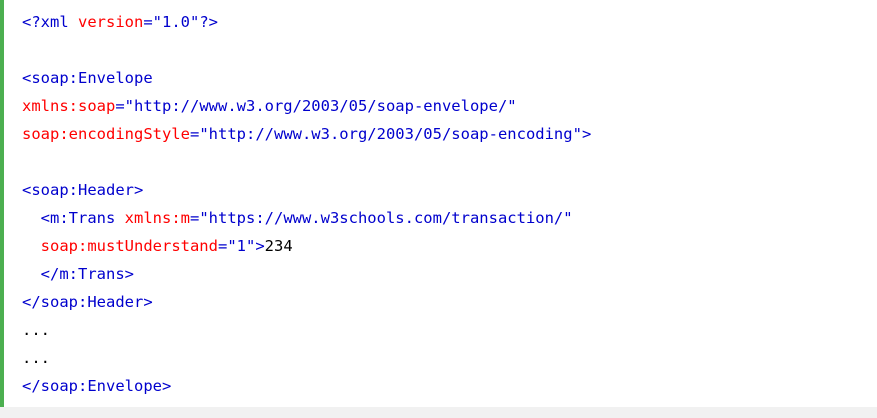 The width and height of the screenshot is (877, 418). Describe the element at coordinates (438, 412) in the screenshot. I see `panel-bottom-divider` at that location.